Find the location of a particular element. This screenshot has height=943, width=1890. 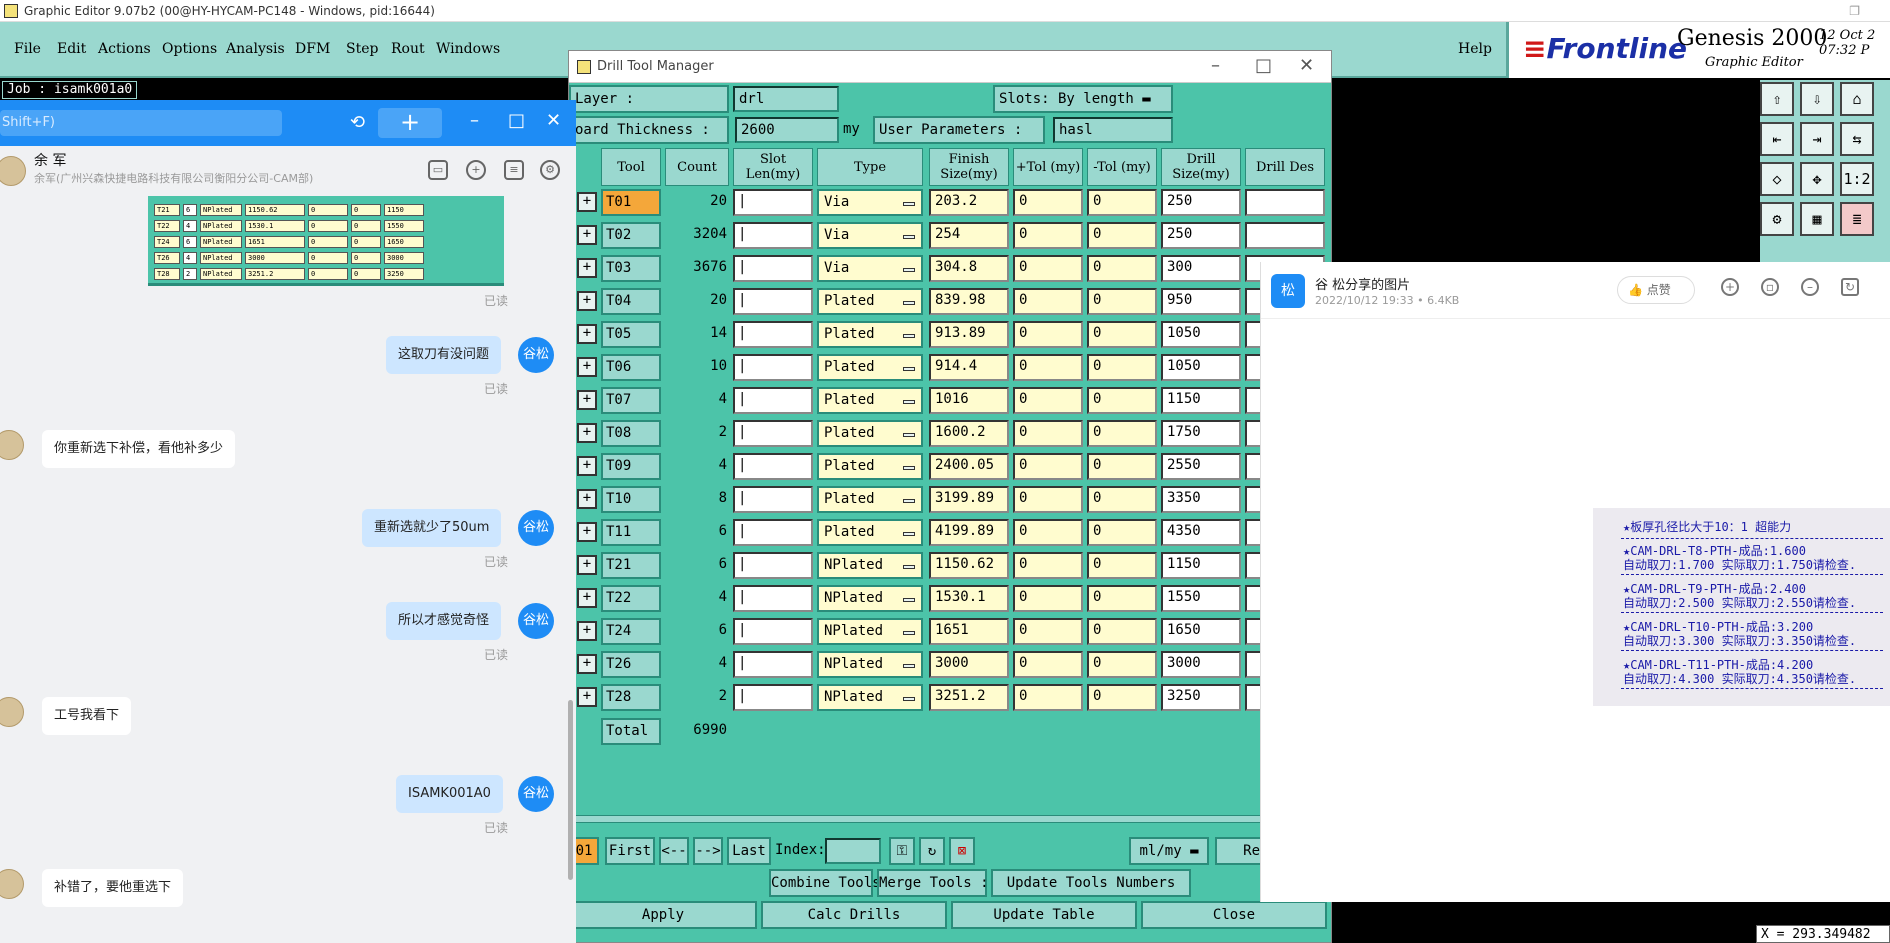

table-row: + T03 3676 | Via 304.8 0 0 300 is located at coordinates (950, 268).